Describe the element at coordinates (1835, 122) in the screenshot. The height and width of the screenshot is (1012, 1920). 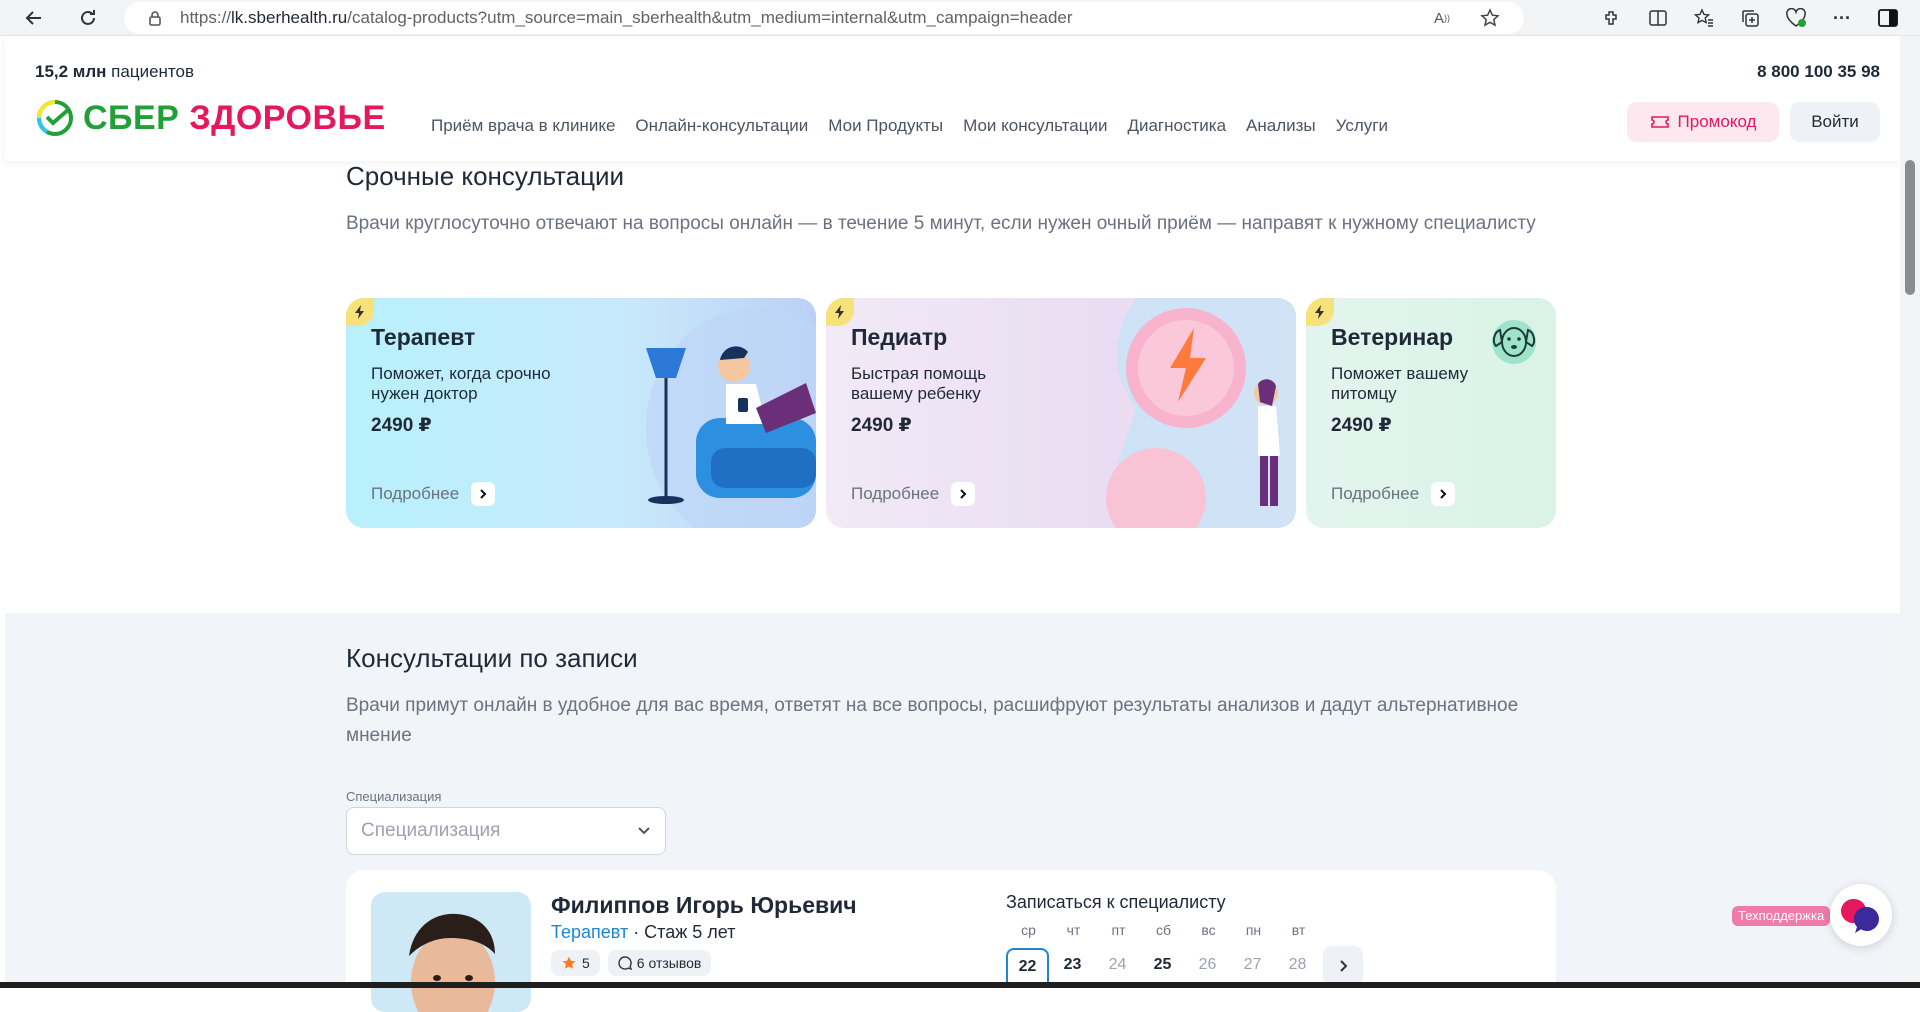
I see `login-button: Войти` at that location.